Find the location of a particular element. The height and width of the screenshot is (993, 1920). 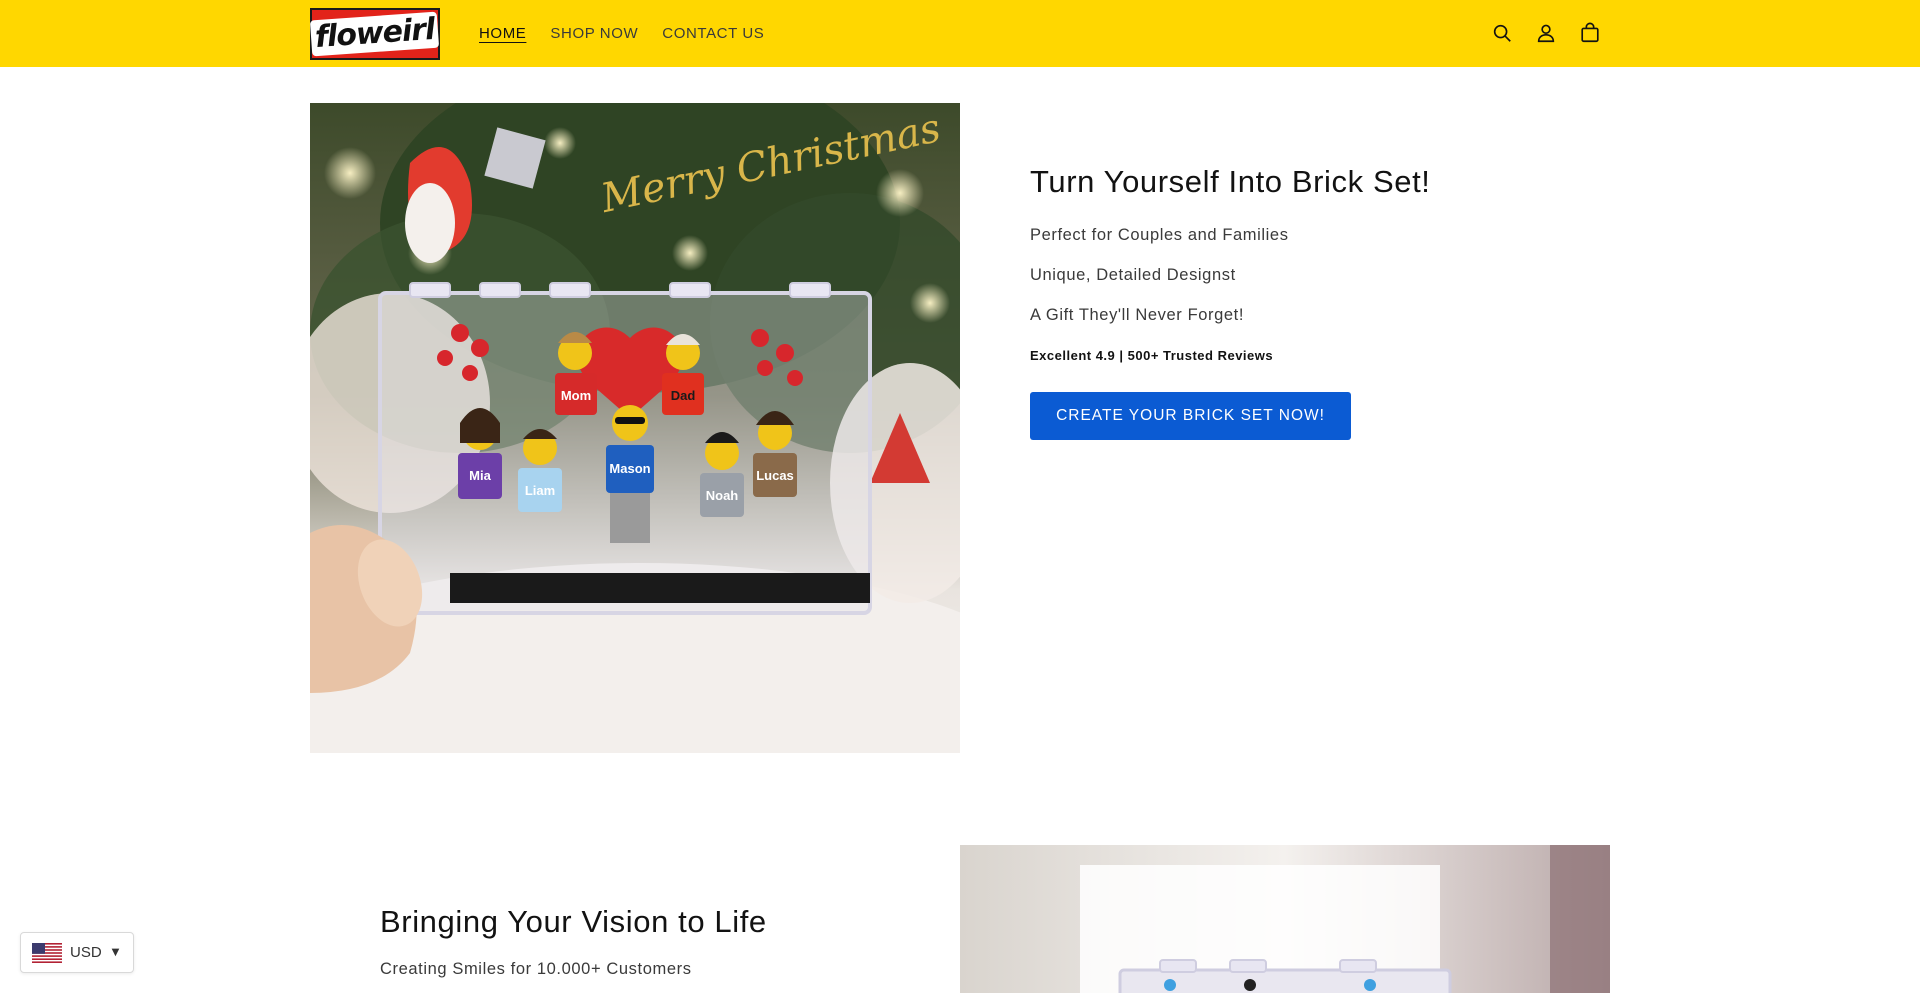

figure-label-liam: Liam is located at coordinates (540, 490).